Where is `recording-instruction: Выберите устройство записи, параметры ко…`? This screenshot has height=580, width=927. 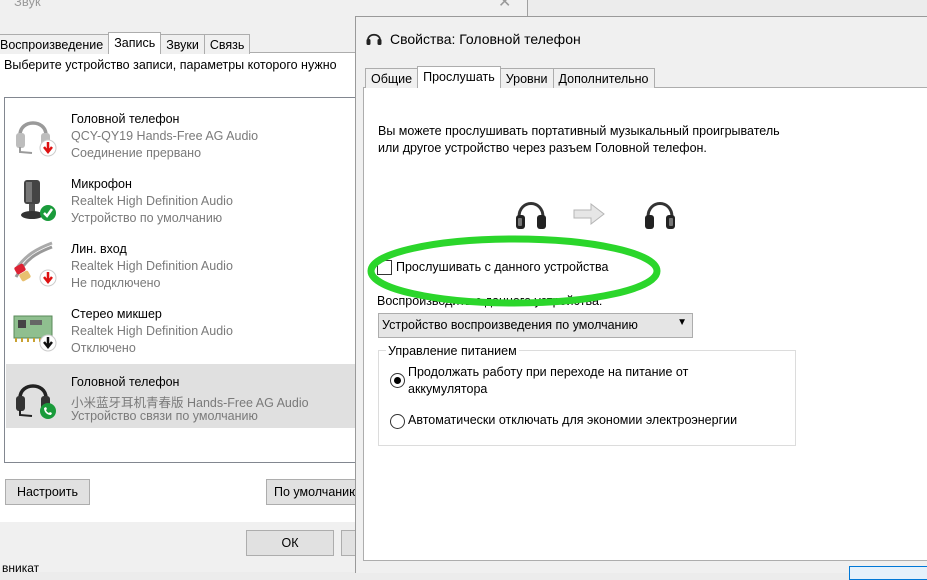
recording-instruction: Выберите устройство записи, параметры ко… is located at coordinates (170, 65).